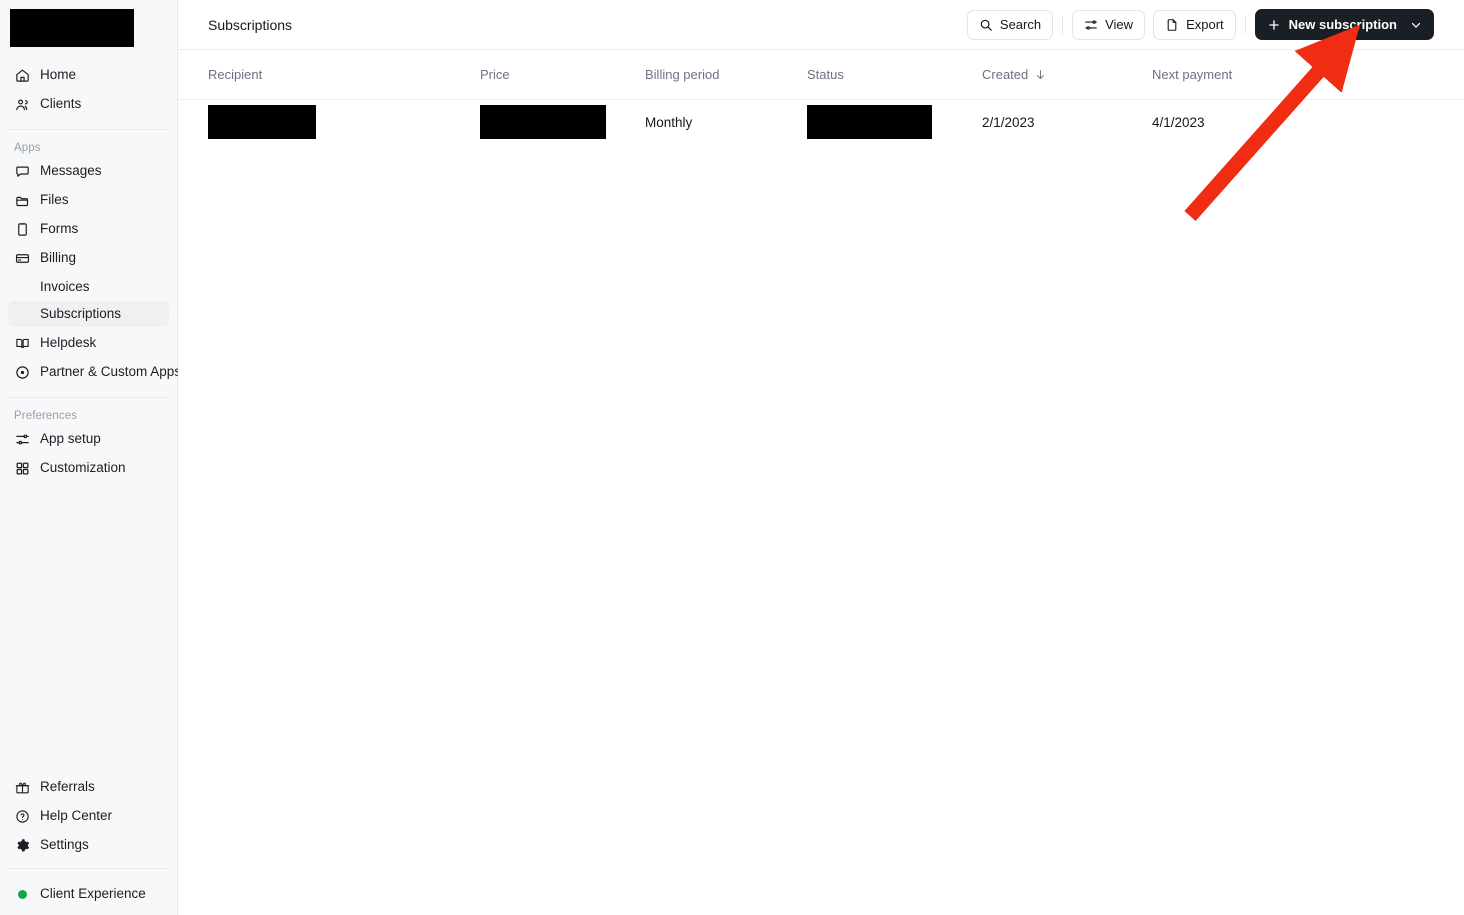 The image size is (1464, 915). Describe the element at coordinates (59, 229) in the screenshot. I see `sidebar-item-label: Forms` at that location.